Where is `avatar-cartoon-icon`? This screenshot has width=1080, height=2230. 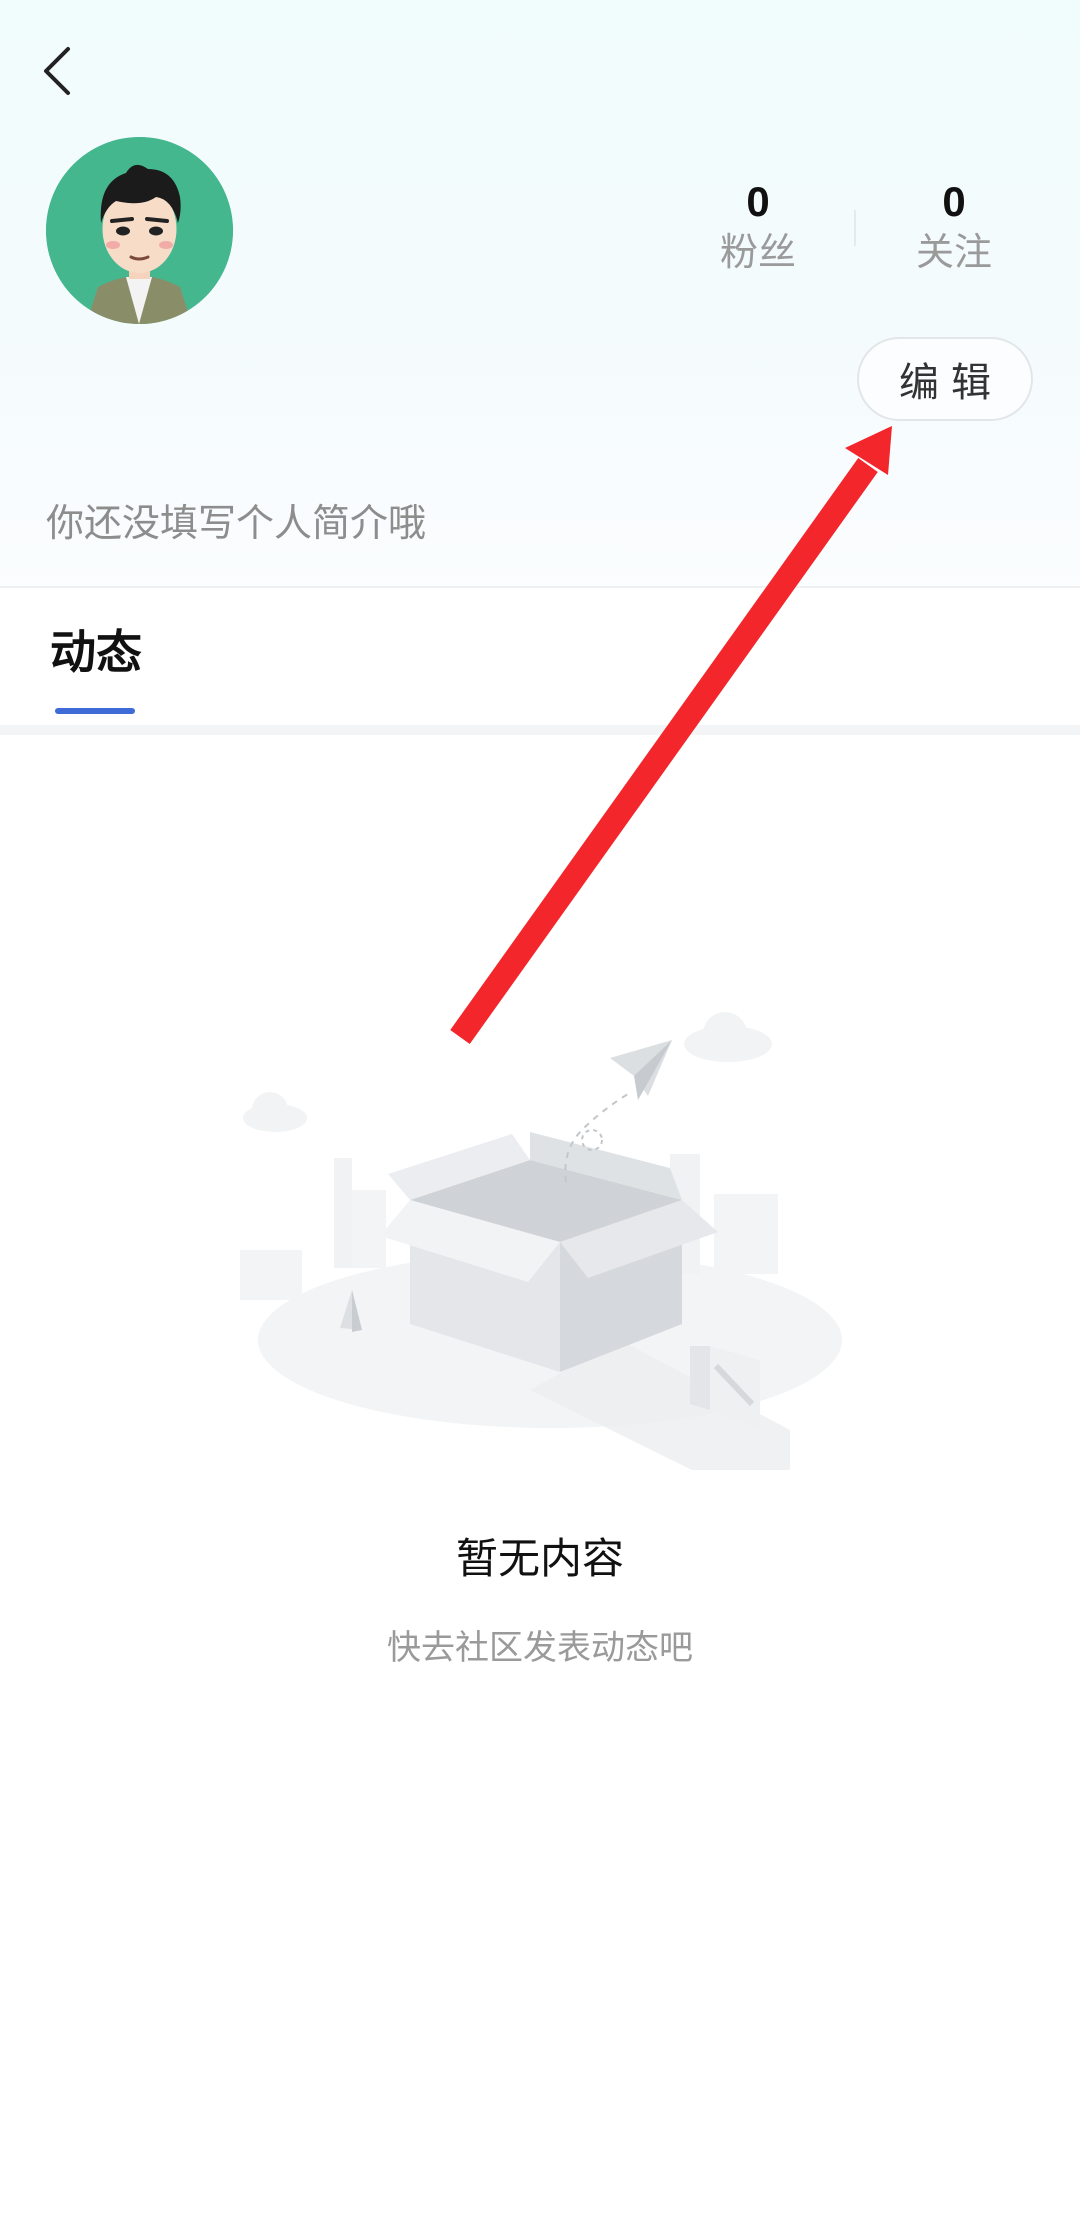
avatar-cartoon-icon is located at coordinates (139, 230).